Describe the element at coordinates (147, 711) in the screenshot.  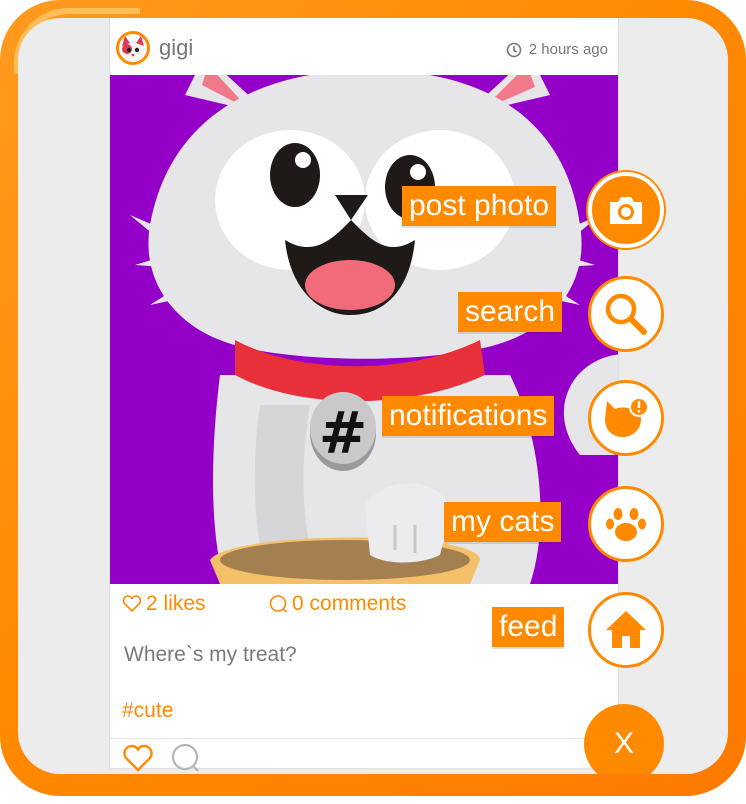
I see `hashtag-link: #cute` at that location.